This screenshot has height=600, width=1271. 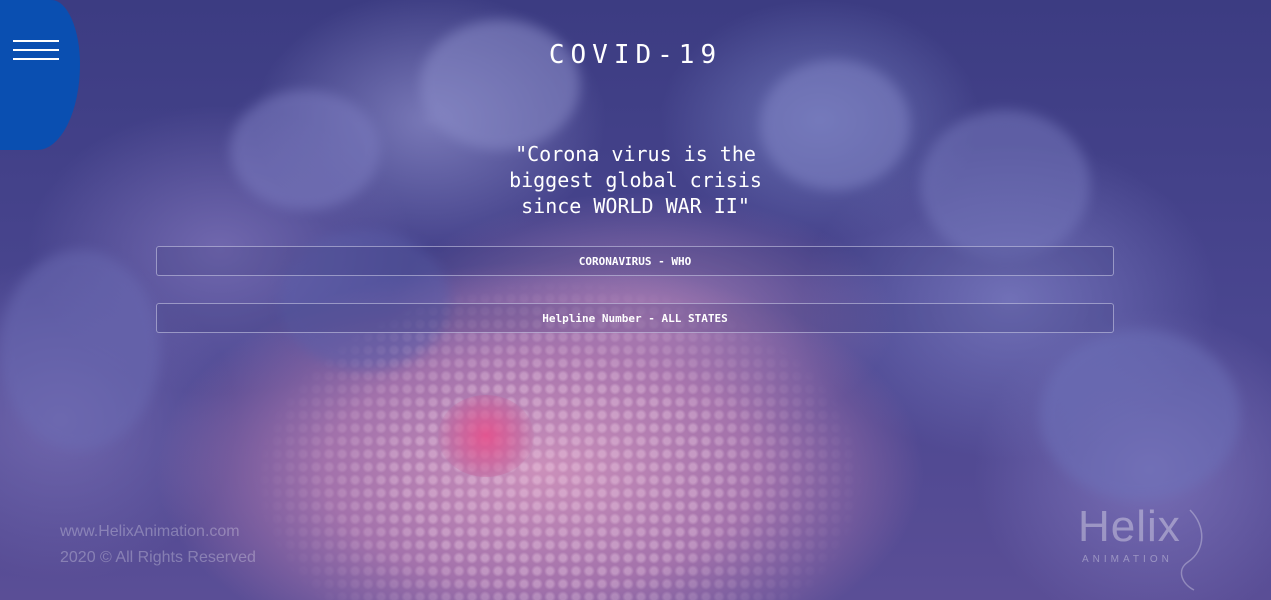 What do you see at coordinates (635, 318) in the screenshot?
I see `helpline-number-button: Helpline Number - ALL STATES` at bounding box center [635, 318].